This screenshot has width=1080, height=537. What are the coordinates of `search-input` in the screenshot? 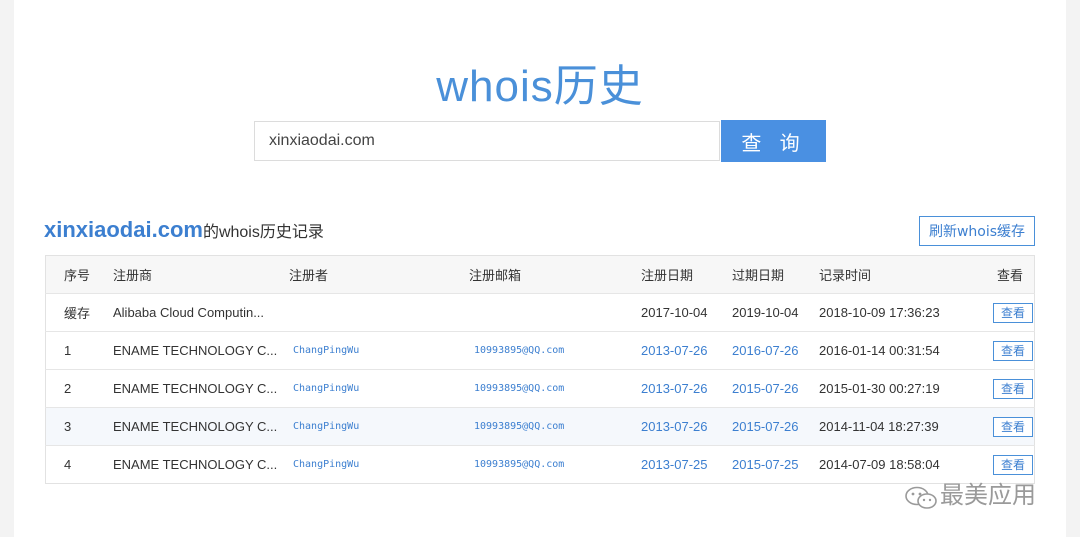 It's located at (489, 141).